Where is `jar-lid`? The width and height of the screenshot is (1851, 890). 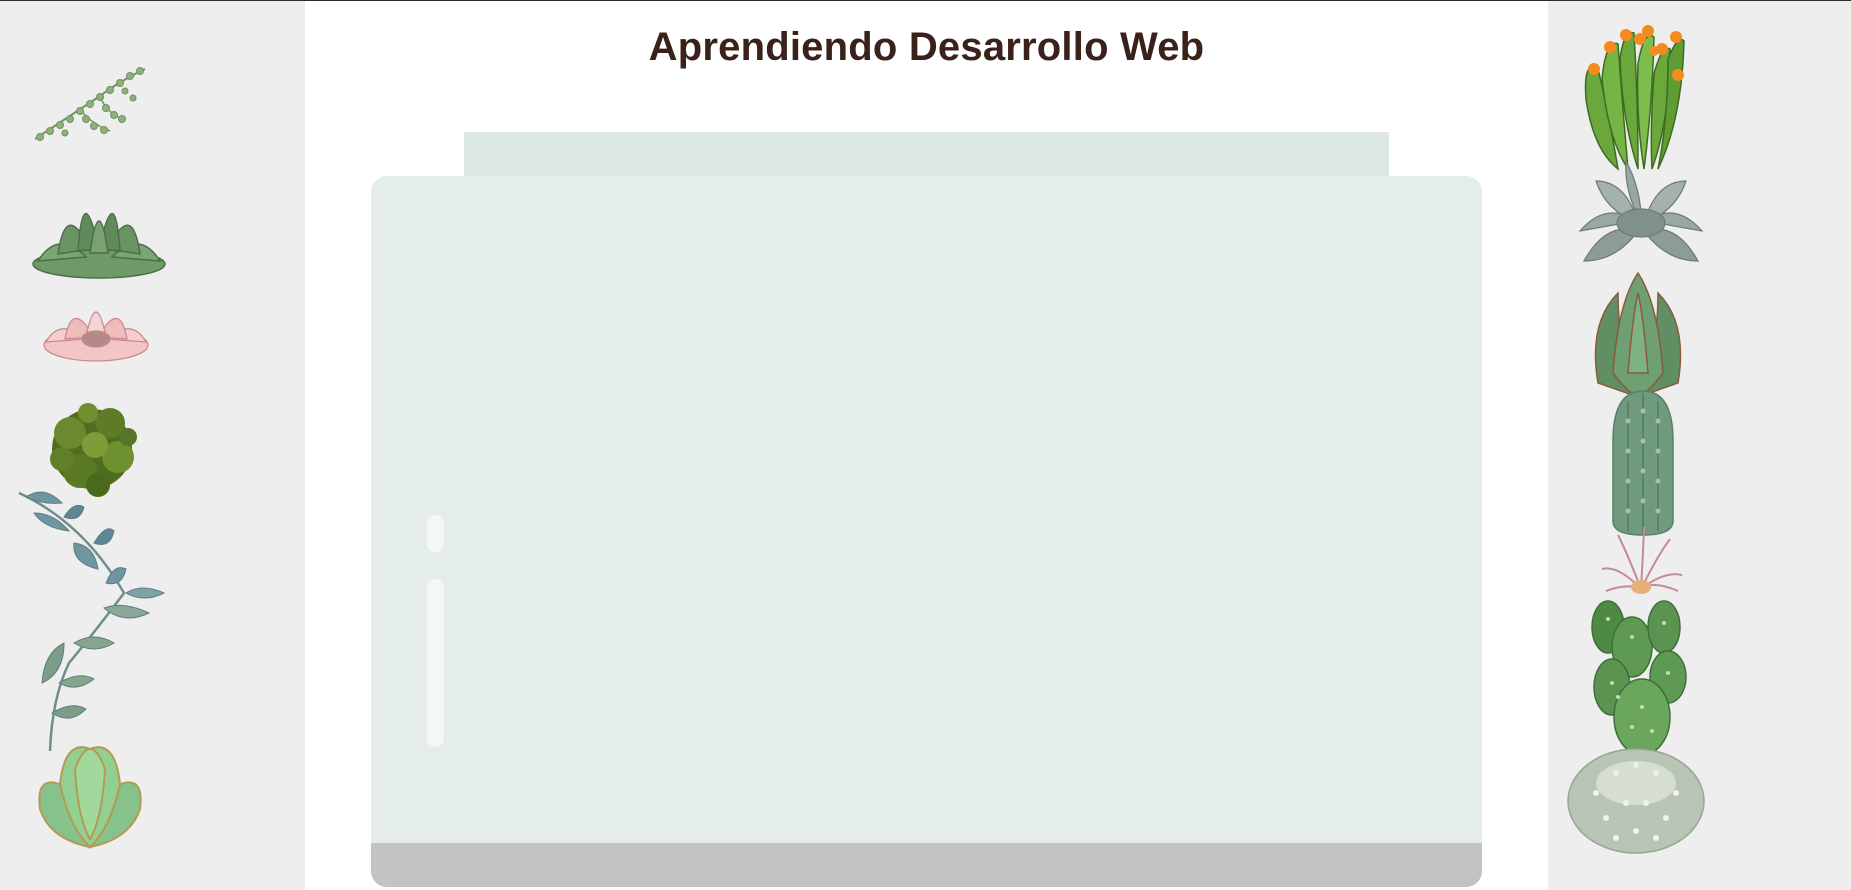
jar-lid is located at coordinates (926, 154).